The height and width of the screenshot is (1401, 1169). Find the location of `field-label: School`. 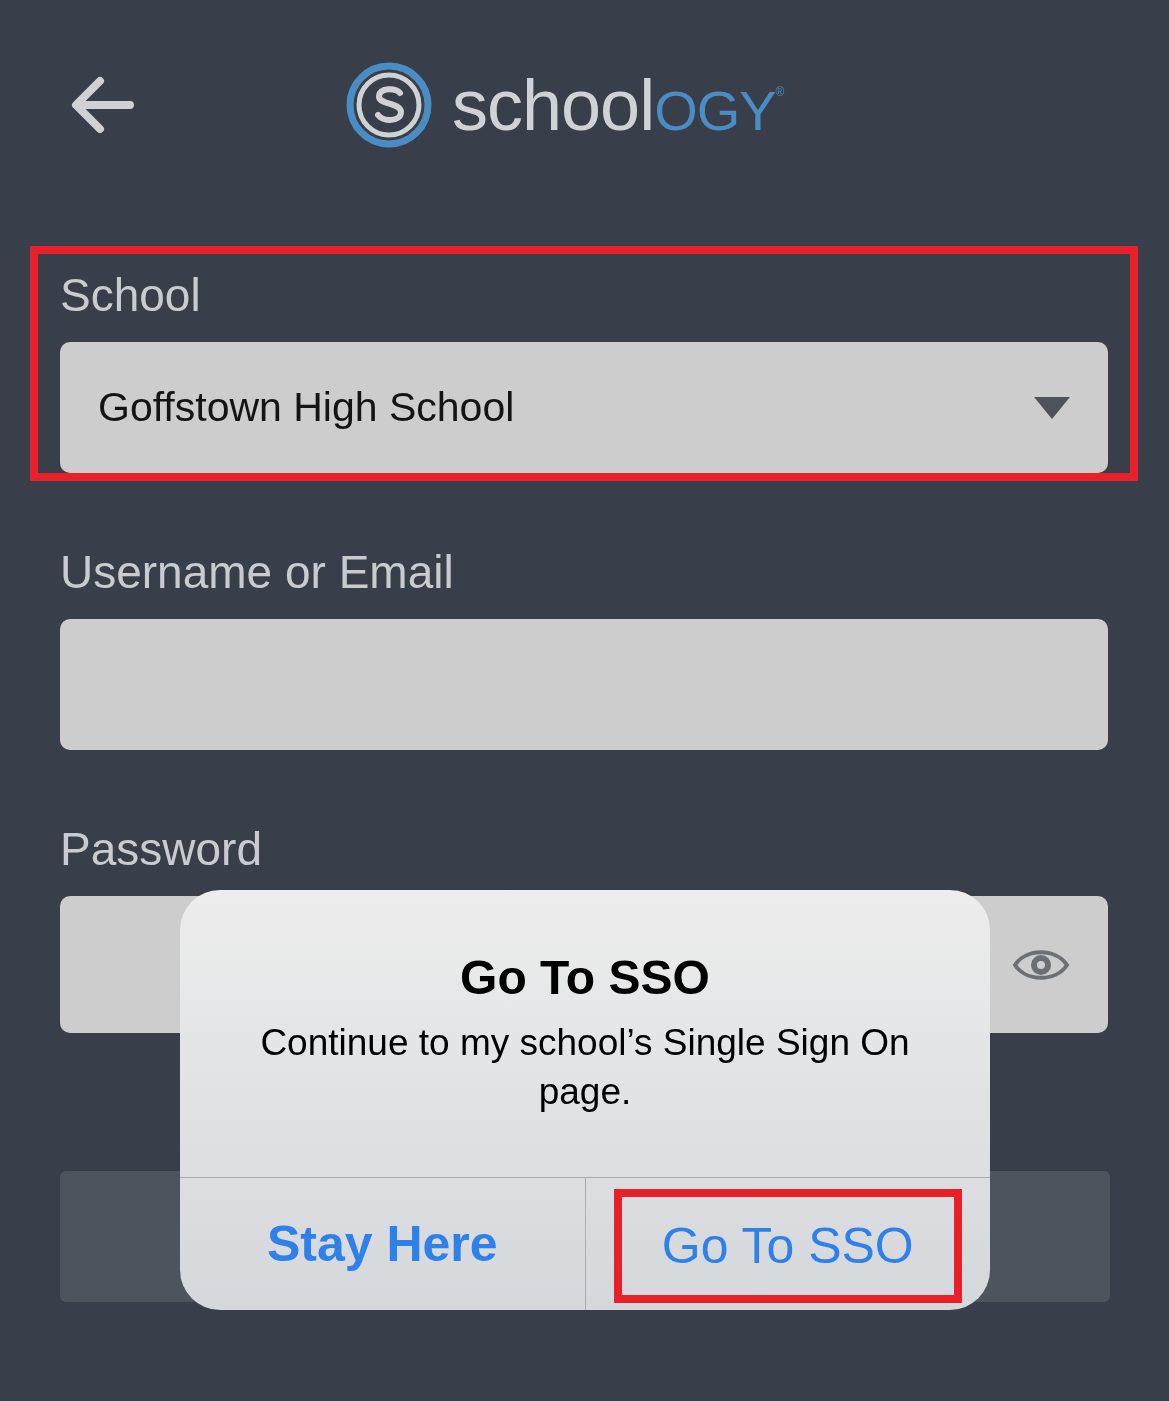

field-label: School is located at coordinates (130, 295).